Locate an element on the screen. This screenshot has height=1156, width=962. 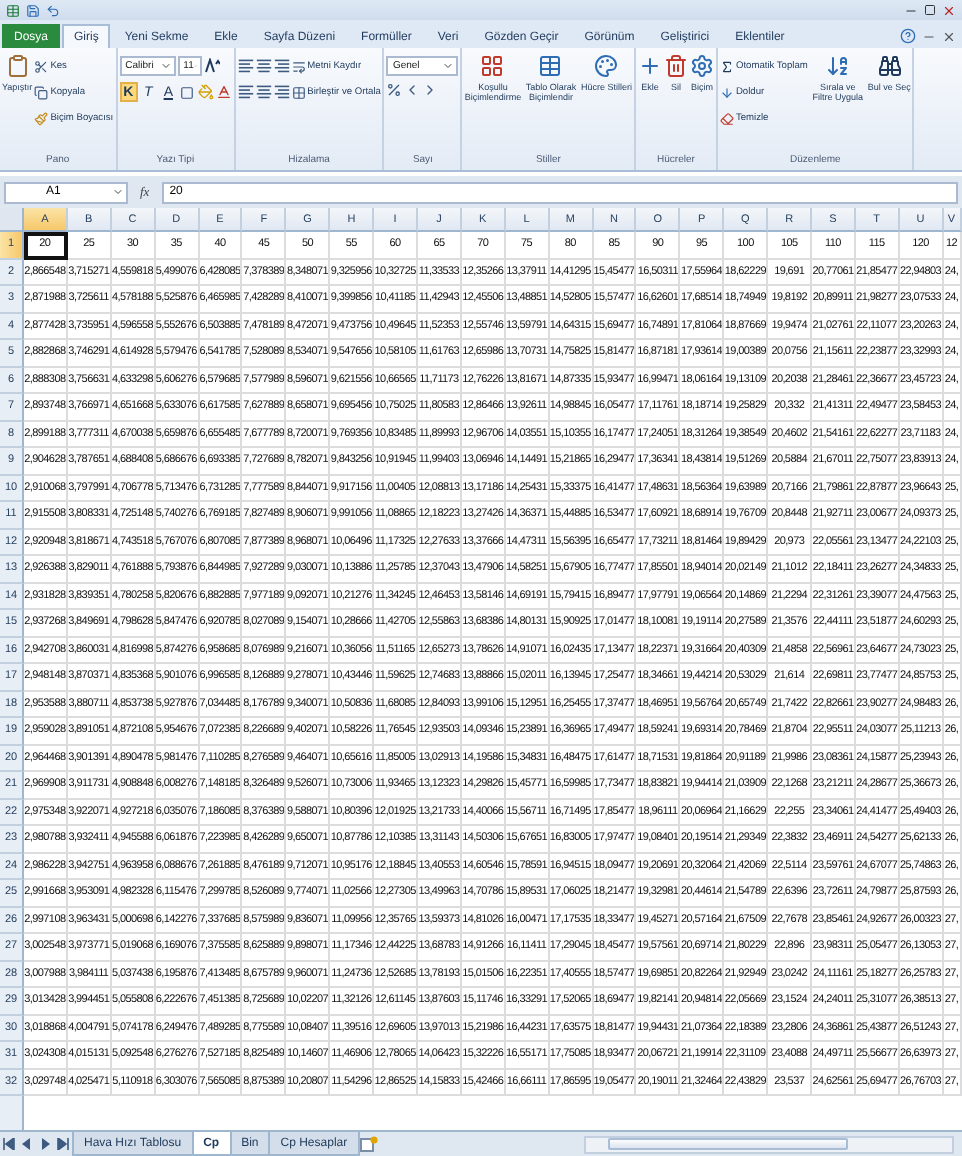
align-top-icon is located at coordinates (245, 66).